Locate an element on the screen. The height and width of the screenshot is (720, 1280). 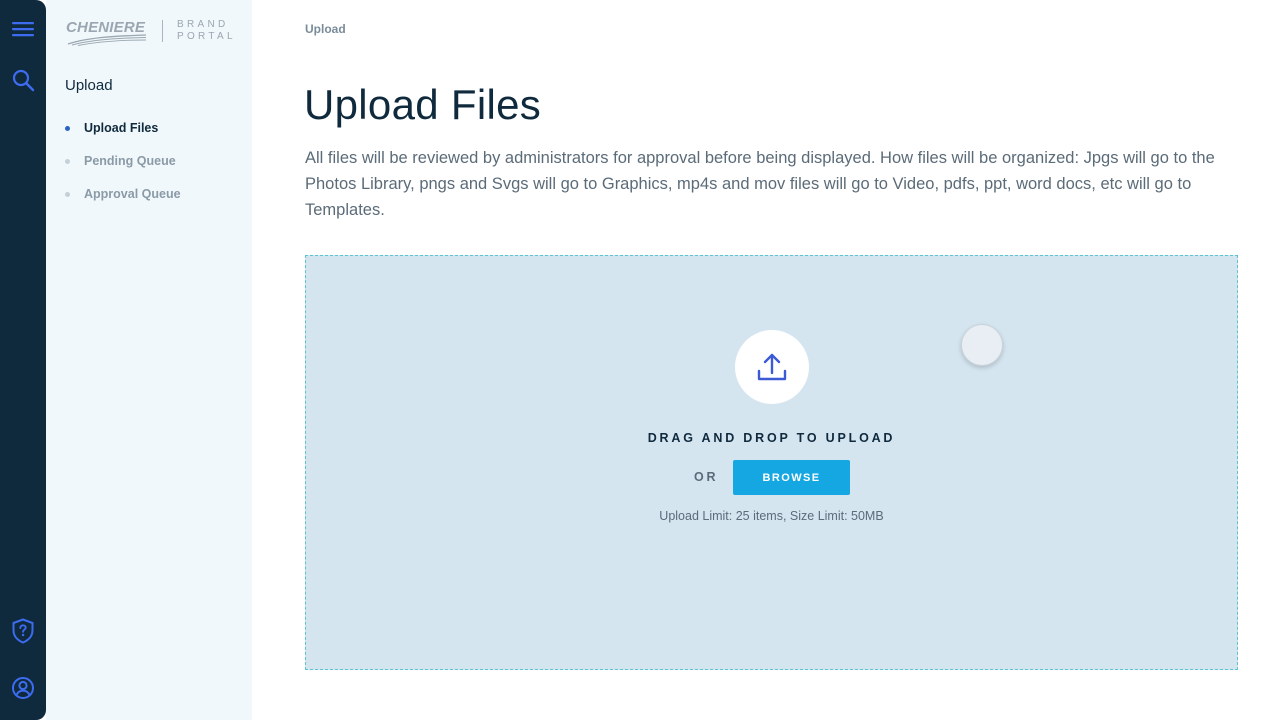
logo-brand-line1: BRAND is located at coordinates (203, 24).